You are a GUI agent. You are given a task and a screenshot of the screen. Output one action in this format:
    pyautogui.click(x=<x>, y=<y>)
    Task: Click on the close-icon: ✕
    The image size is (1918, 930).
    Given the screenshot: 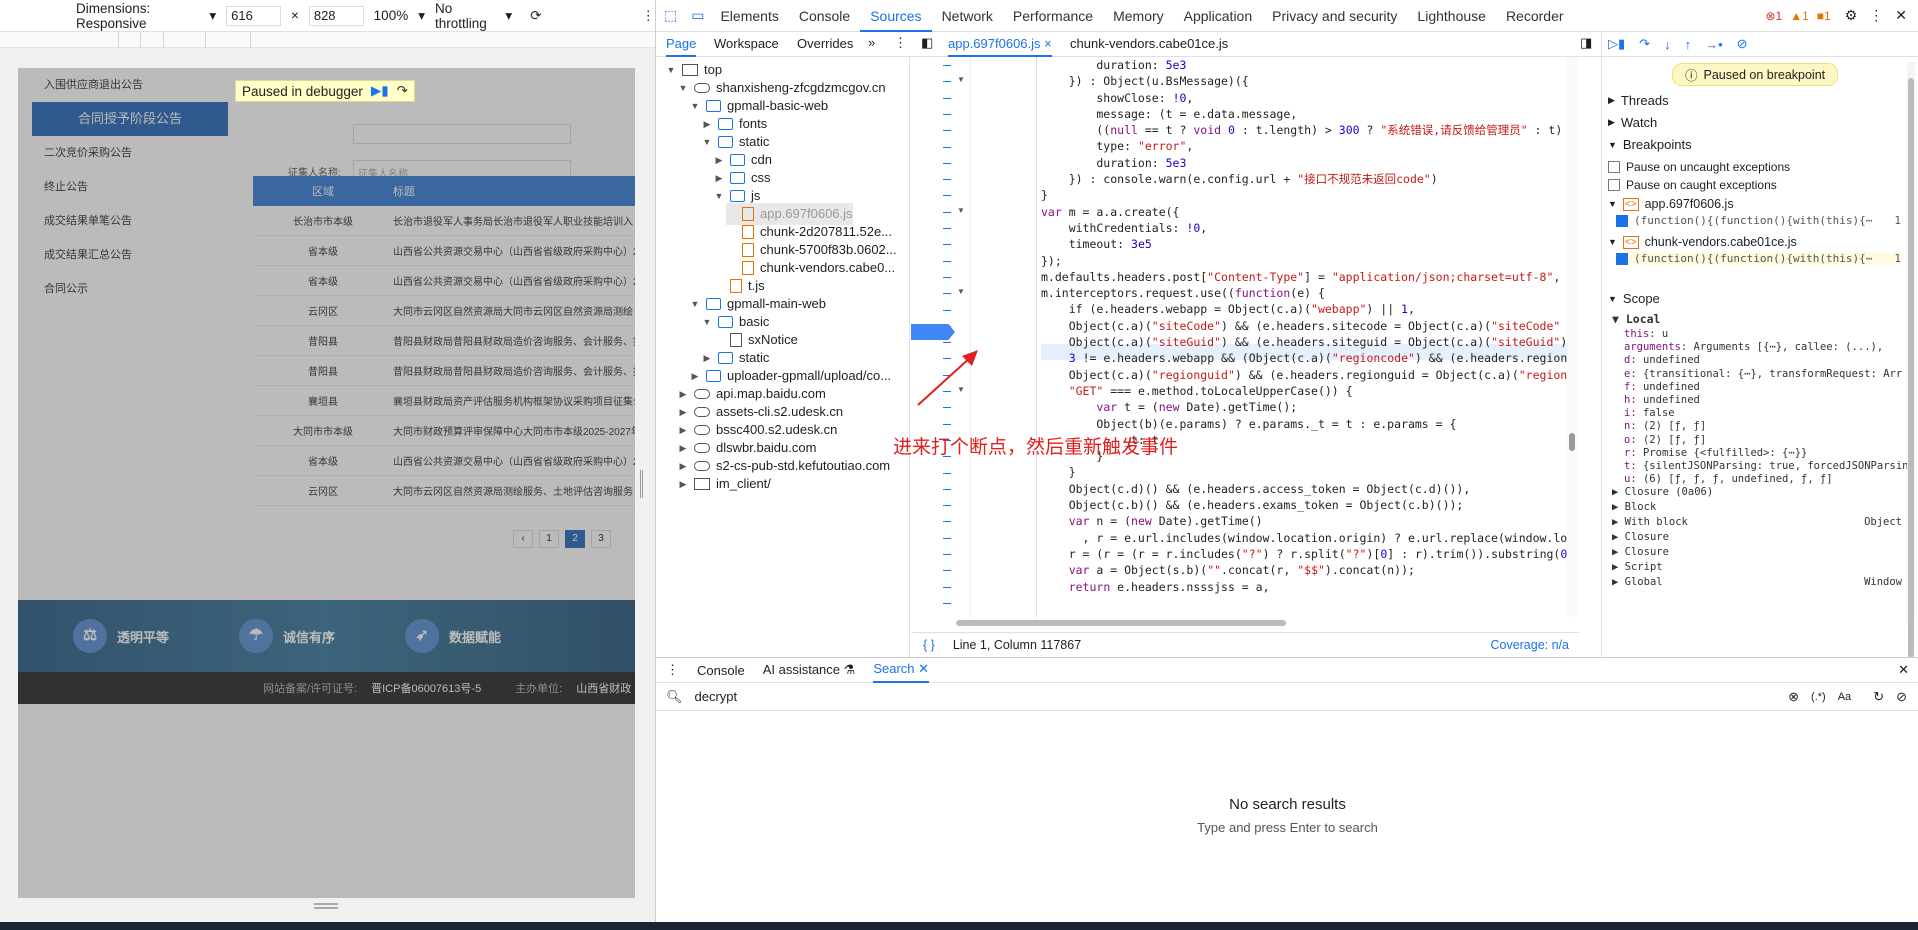 What is the action you would take?
    pyautogui.click(x=1901, y=15)
    